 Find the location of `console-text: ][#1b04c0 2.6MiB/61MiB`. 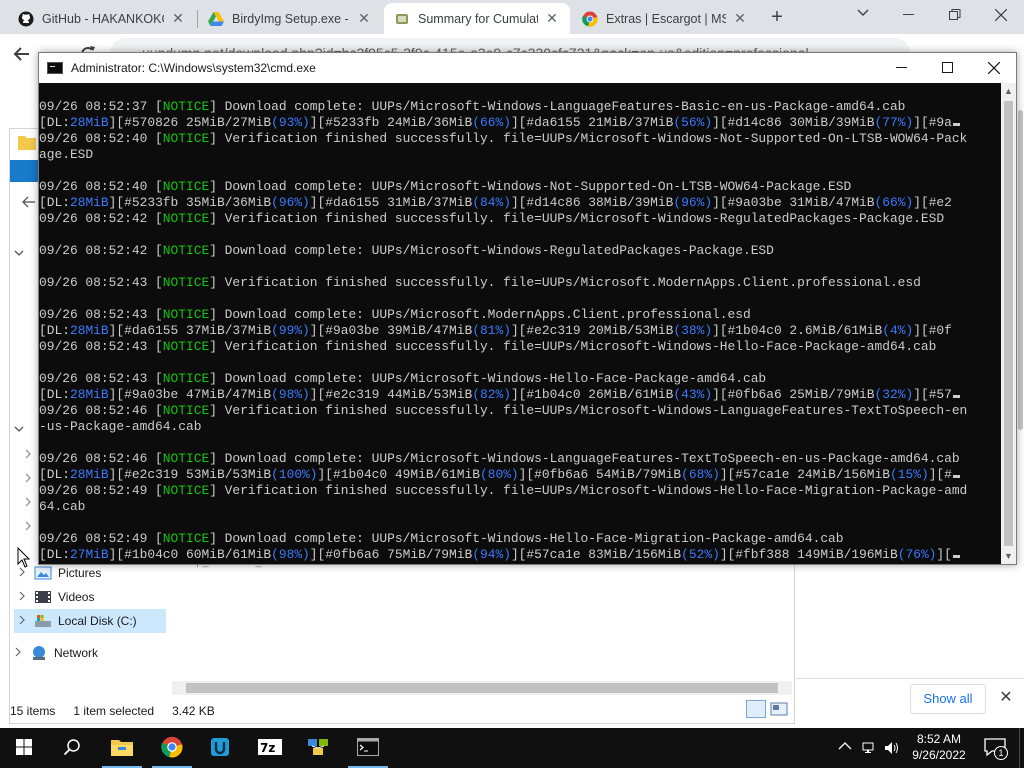

console-text: ][#1b04c0 2.6MiB/61MiB is located at coordinates (797, 330).